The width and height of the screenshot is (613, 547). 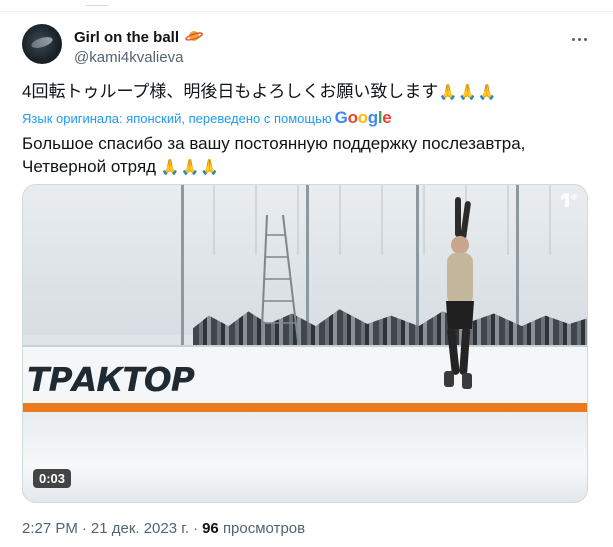 I want to click on more-options-button, so click(x=579, y=39).